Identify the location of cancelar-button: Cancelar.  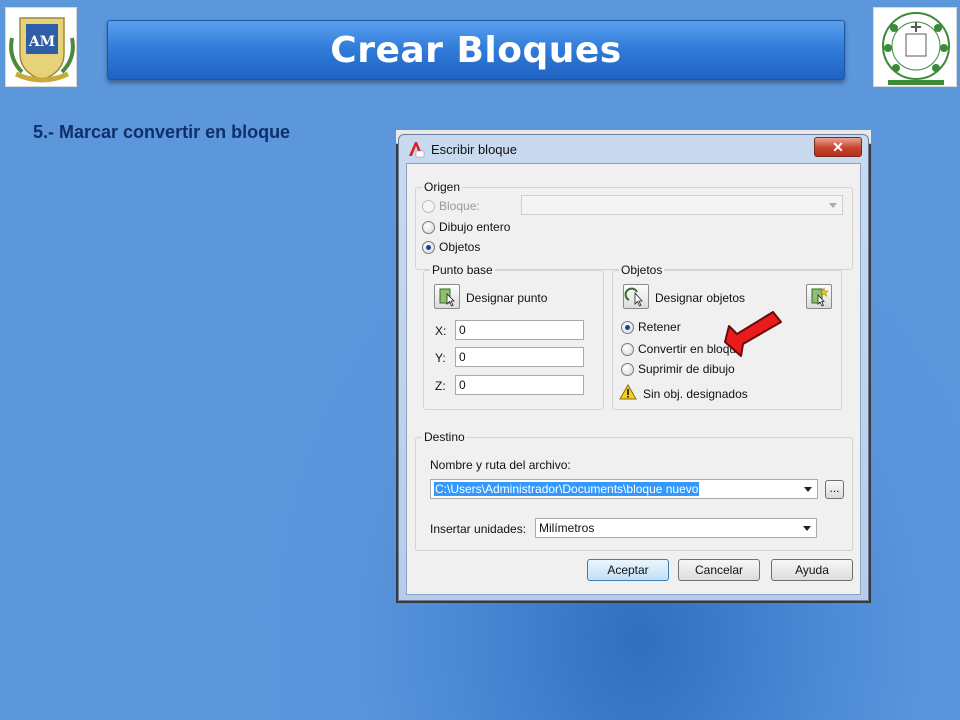
(719, 570).